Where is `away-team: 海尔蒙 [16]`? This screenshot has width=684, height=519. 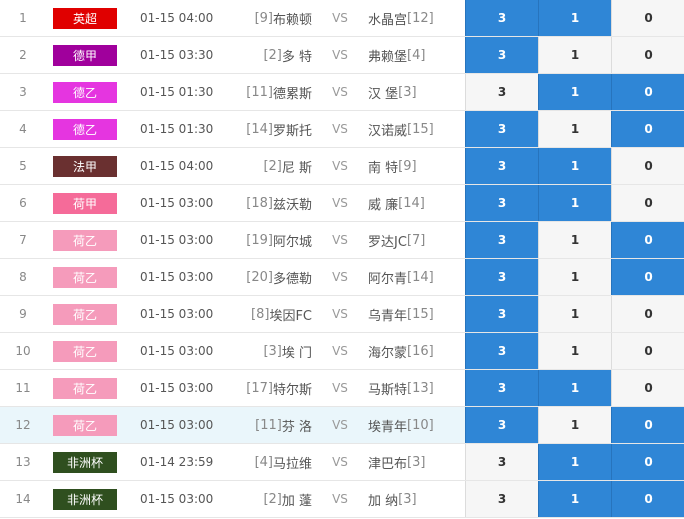
away-team: 海尔蒙 [16] is located at coordinates (416, 351).